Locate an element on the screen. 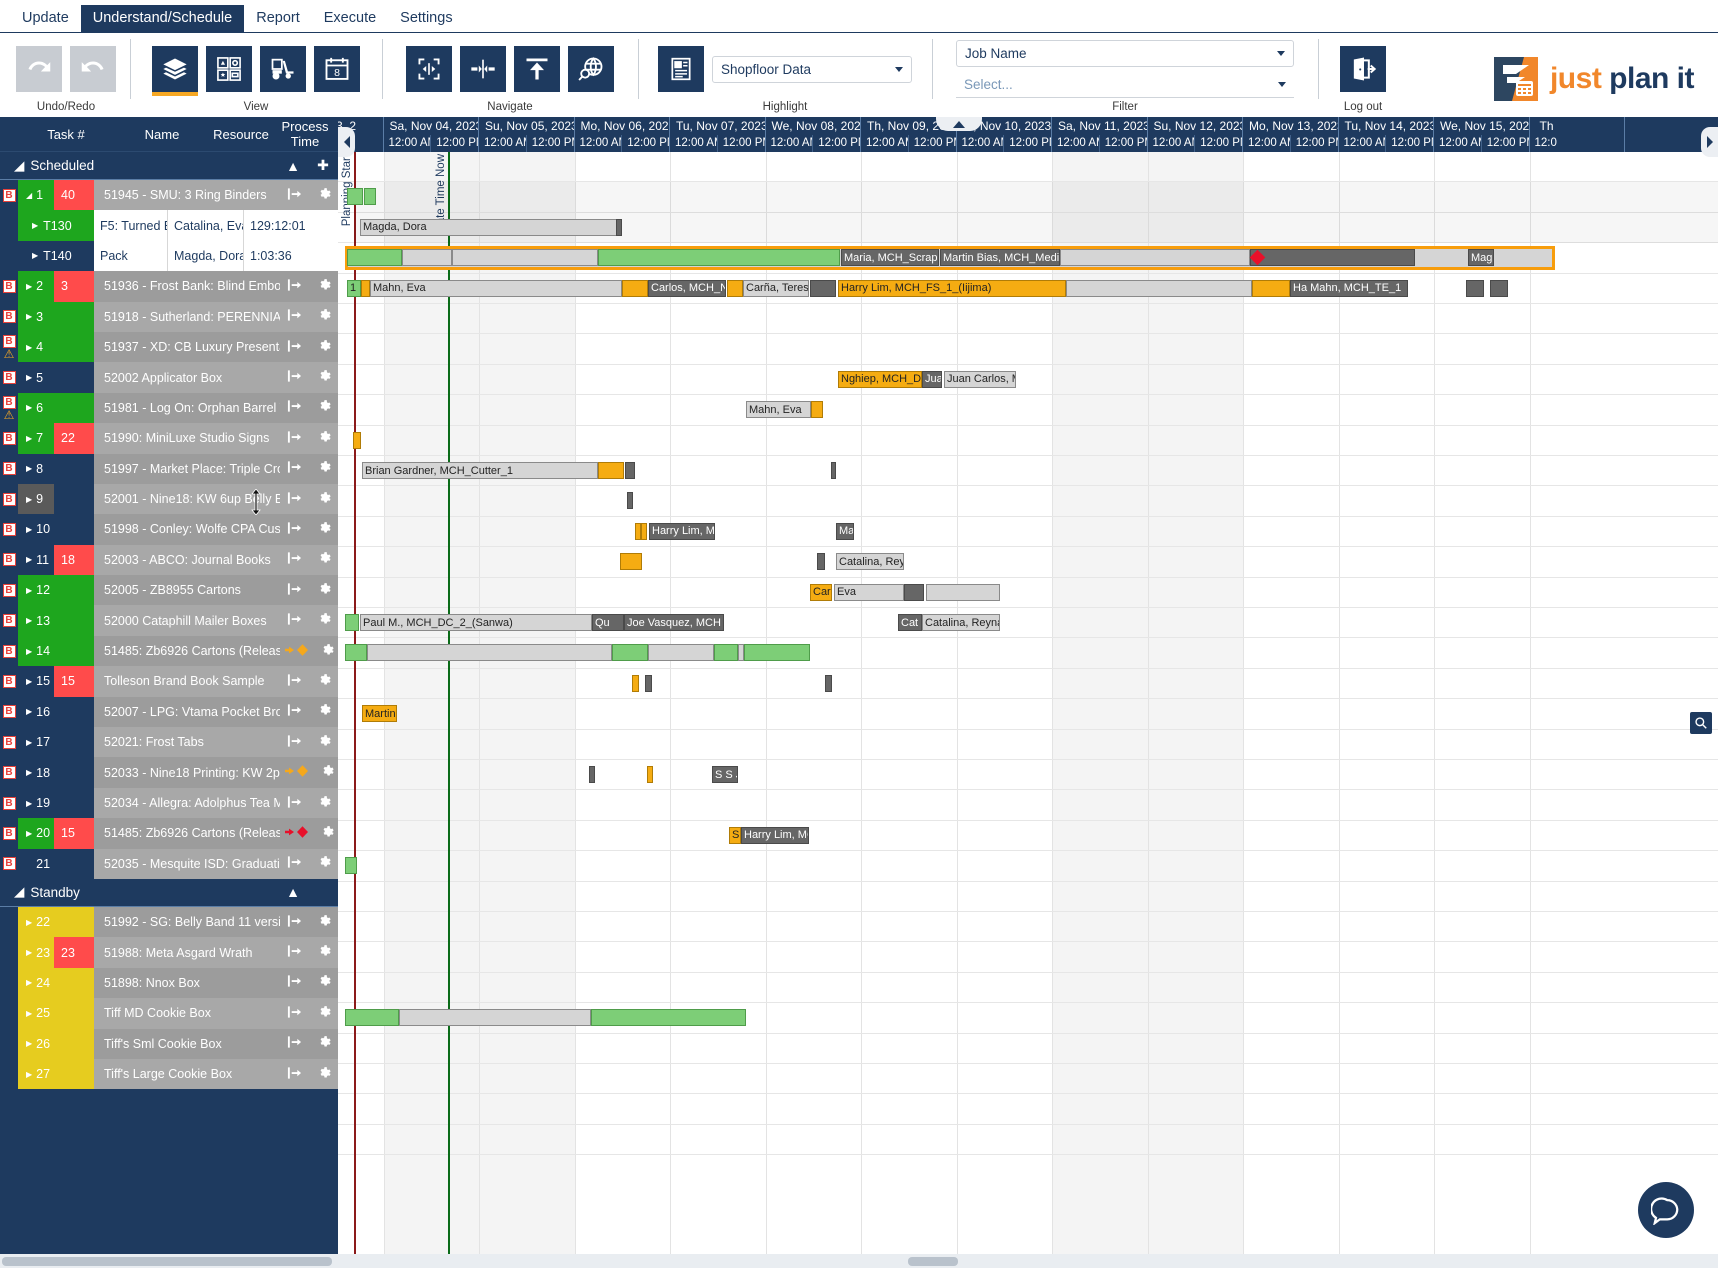  row-task-number: ▶ 8 is located at coordinates (36, 468).